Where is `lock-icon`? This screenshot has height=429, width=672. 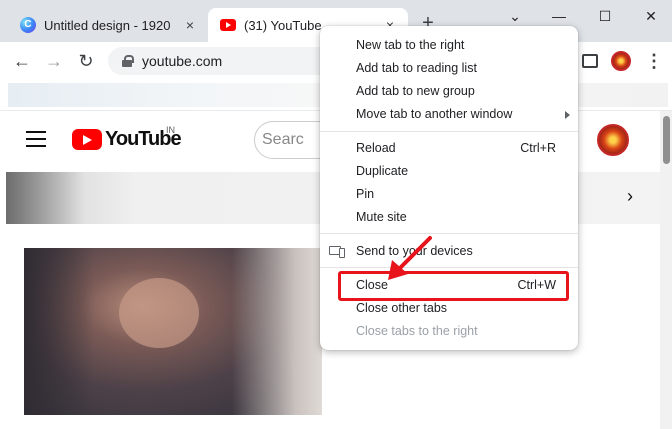 lock-icon is located at coordinates (128, 61).